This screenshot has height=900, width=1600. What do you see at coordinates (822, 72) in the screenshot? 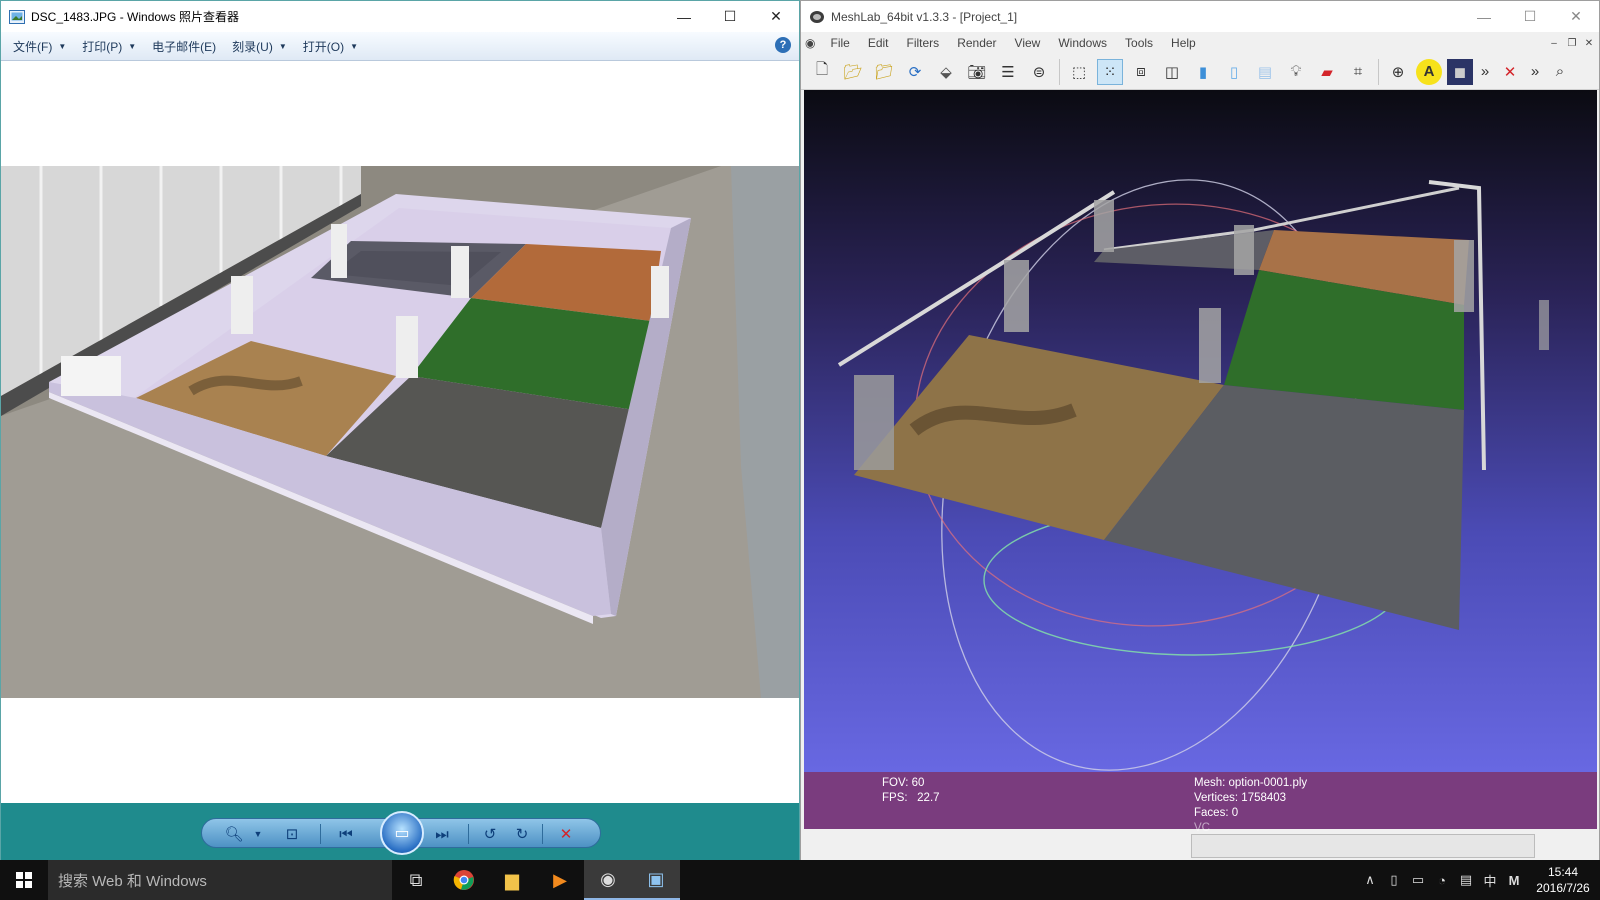
I see `new-project-icon: 🗋` at bounding box center [822, 72].